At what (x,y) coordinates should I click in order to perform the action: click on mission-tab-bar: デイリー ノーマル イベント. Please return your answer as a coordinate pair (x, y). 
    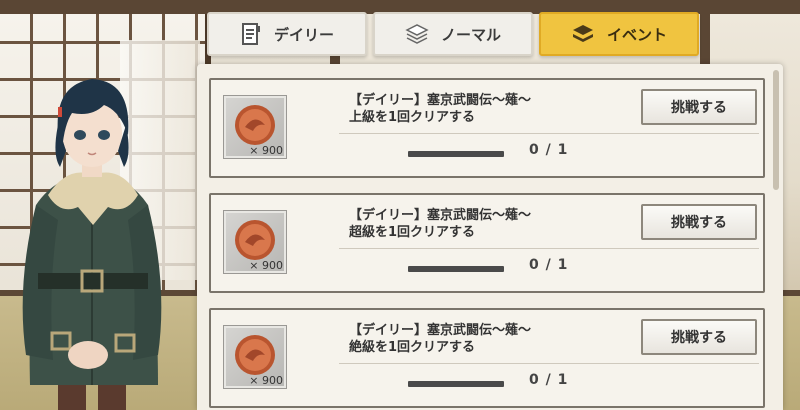
    Looking at the image, I should click on (453, 34).